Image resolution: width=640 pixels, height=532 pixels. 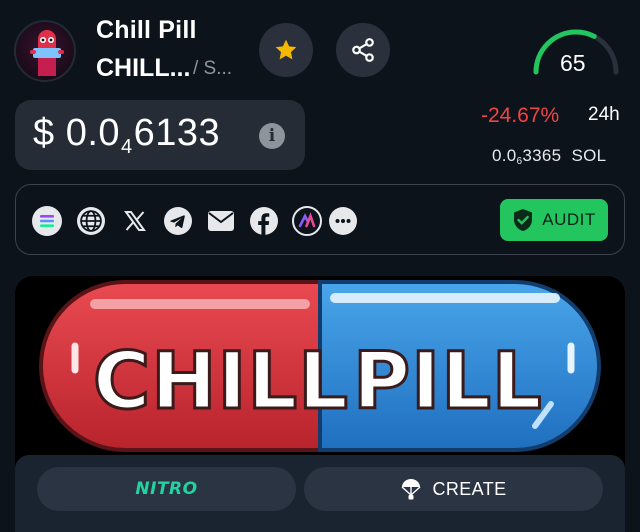 What do you see at coordinates (549, 156) in the screenshot?
I see `sol-price: 0.063365 SOL` at bounding box center [549, 156].